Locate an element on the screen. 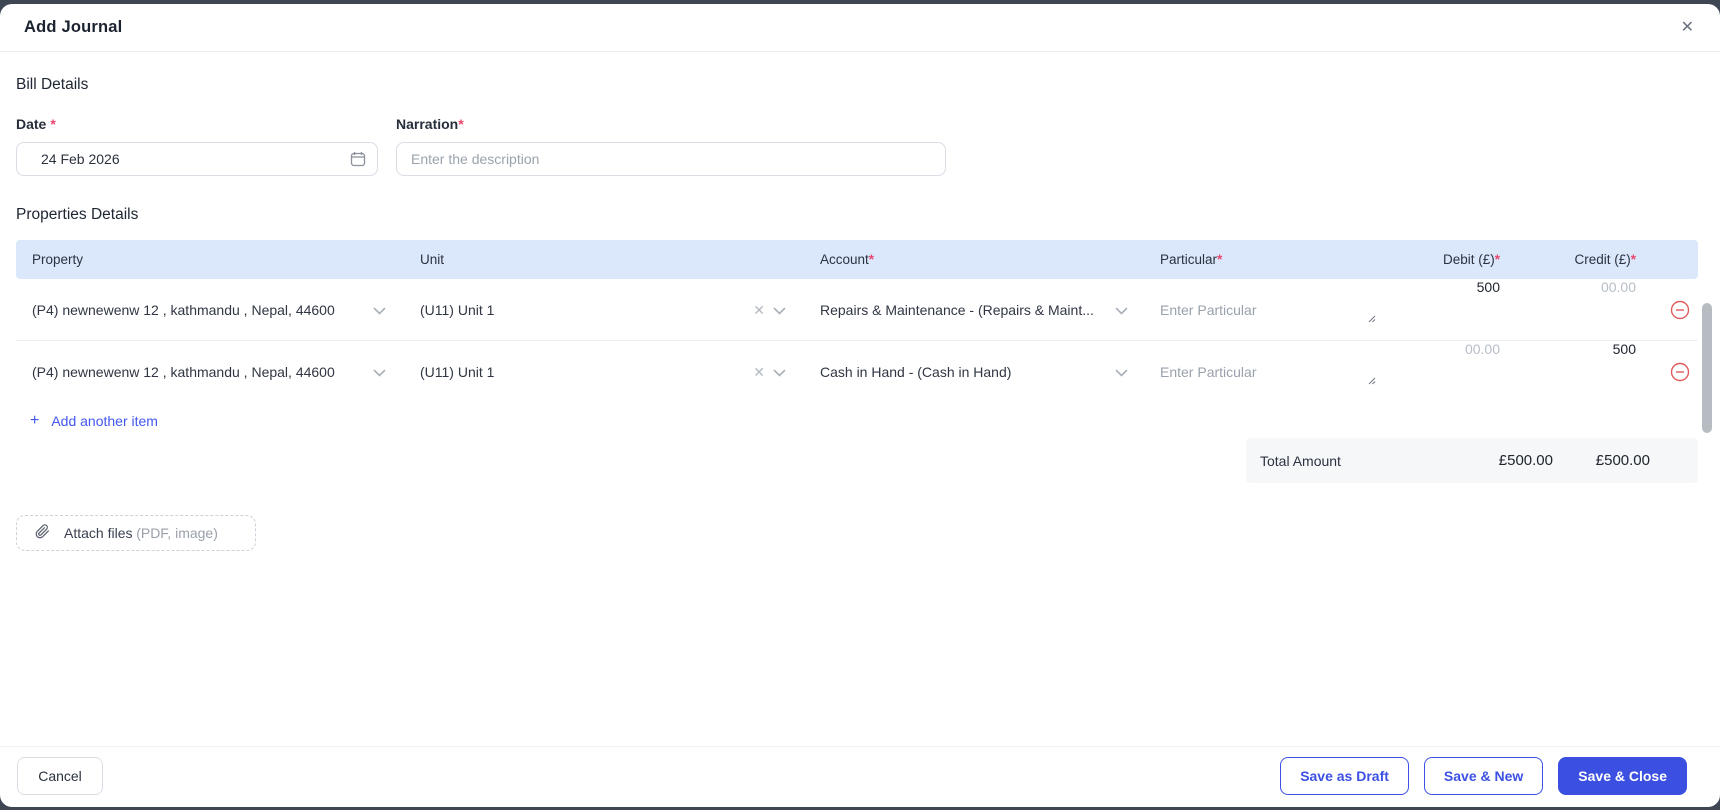 This screenshot has width=1720, height=810. col-header-unit: Unit is located at coordinates (432, 259).